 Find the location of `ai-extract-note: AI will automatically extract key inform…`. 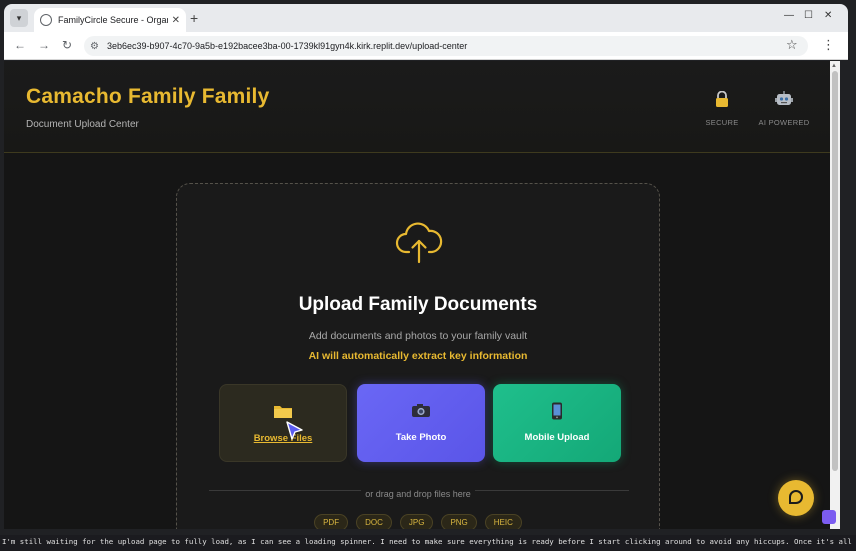

ai-extract-note: AI will automatically extract key inform… is located at coordinates (418, 356).